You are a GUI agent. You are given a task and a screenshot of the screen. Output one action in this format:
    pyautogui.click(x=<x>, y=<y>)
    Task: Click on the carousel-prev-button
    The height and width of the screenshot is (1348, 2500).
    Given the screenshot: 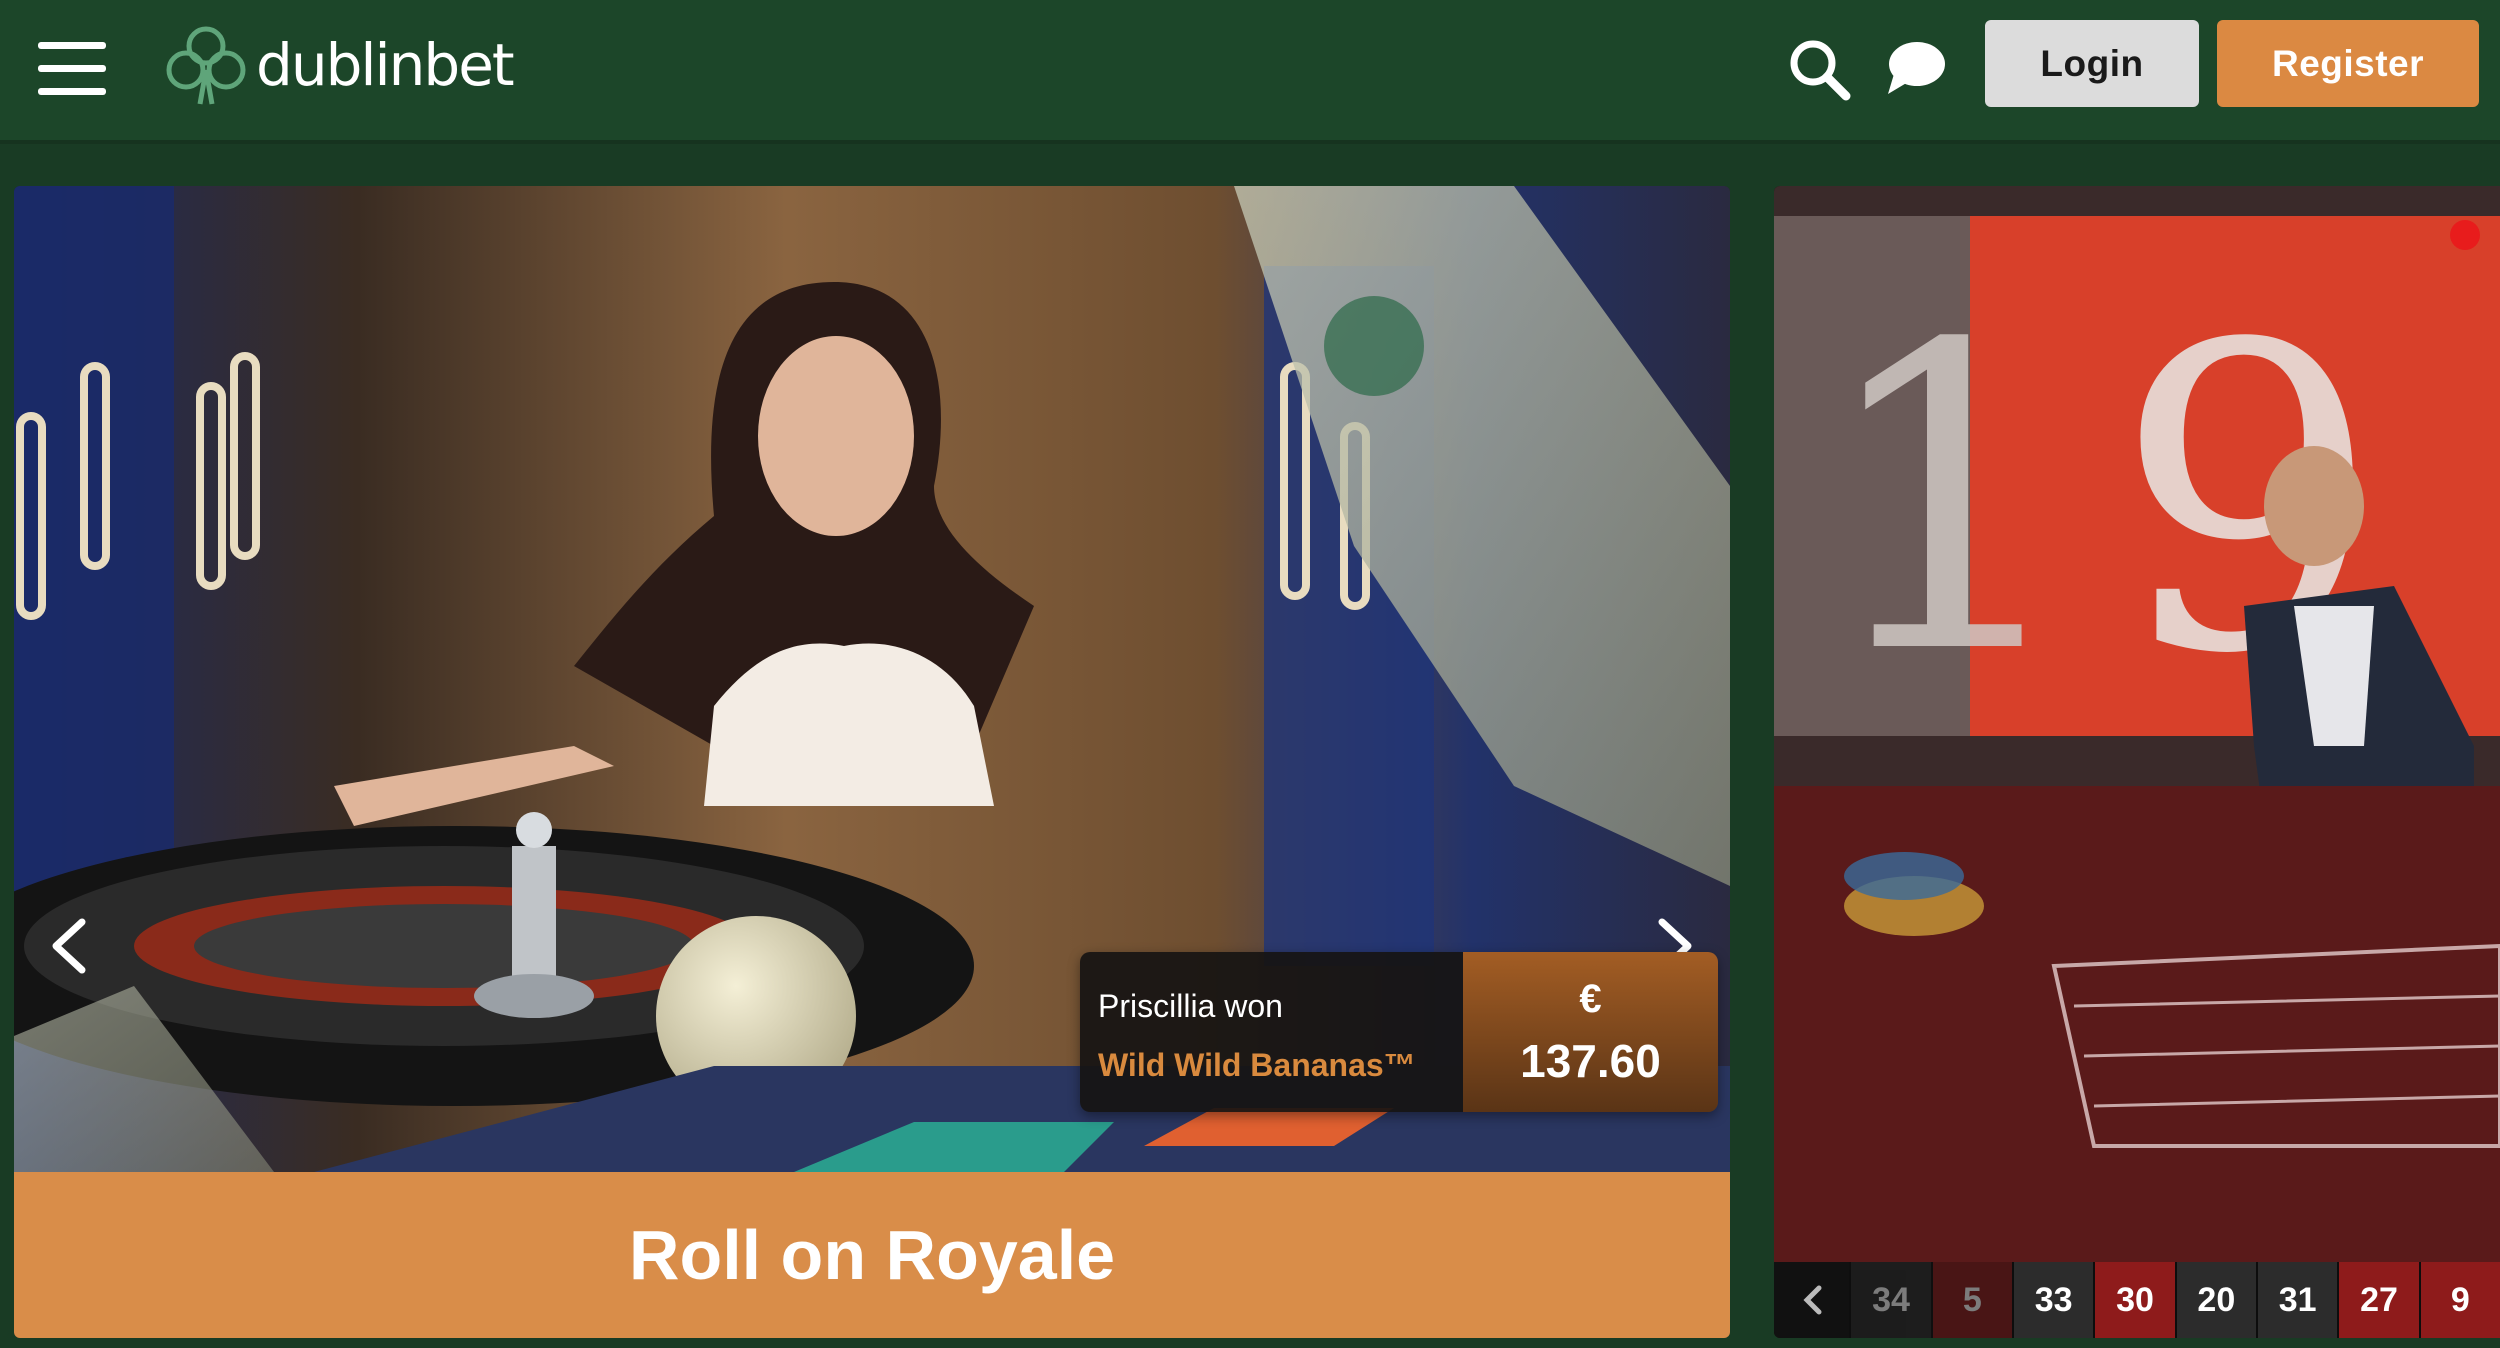 What is the action you would take?
    pyautogui.click(x=69, y=946)
    